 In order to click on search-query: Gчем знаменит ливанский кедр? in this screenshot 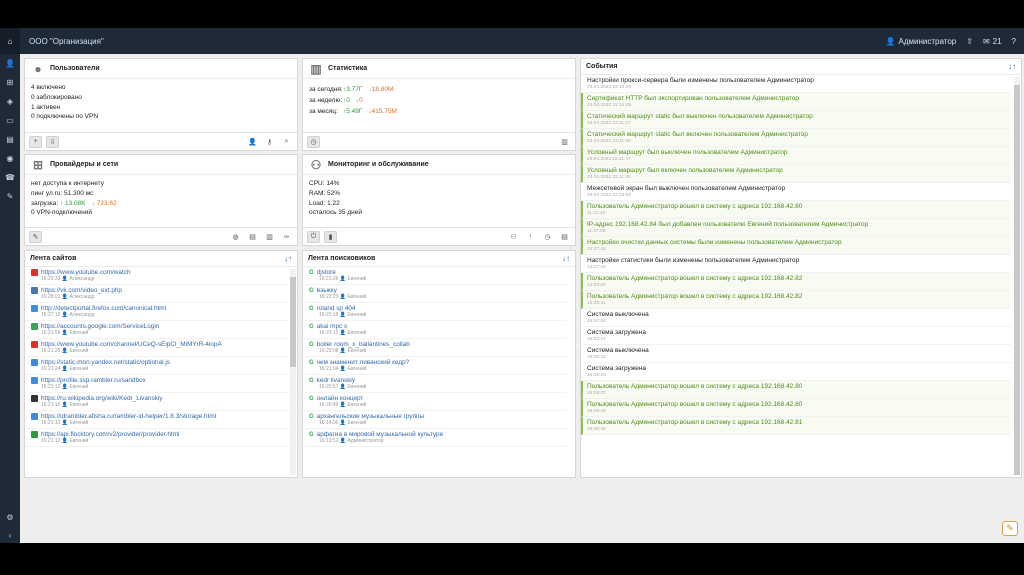, I will do `click(435, 362)`.